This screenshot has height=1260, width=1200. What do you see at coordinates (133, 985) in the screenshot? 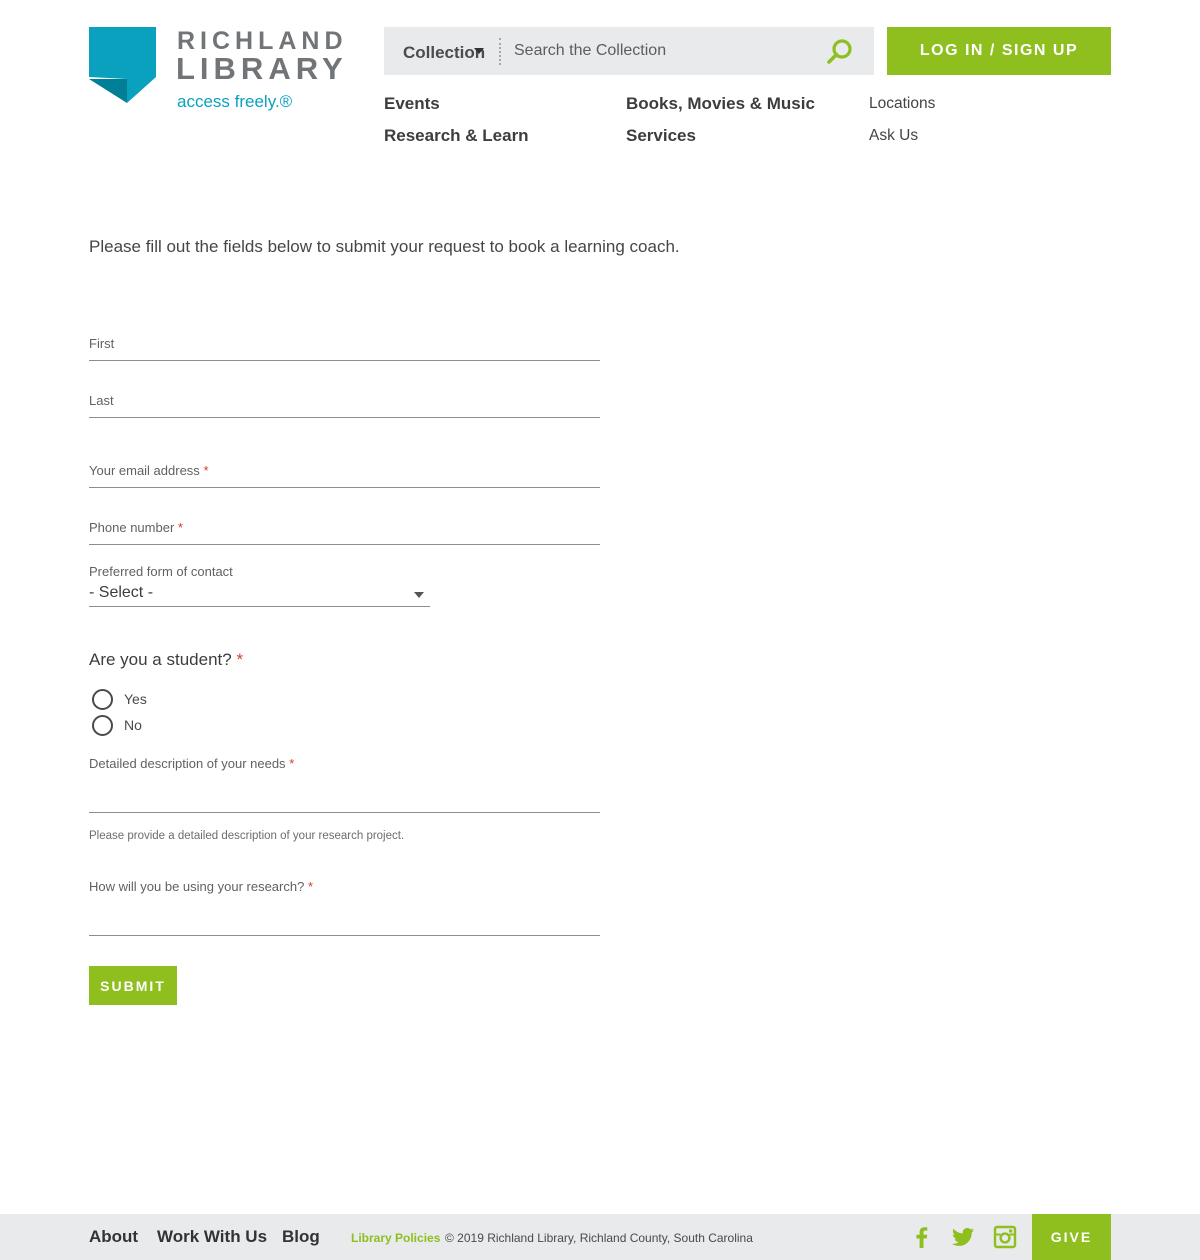
I see `submit-button: SUBMIT` at bounding box center [133, 985].